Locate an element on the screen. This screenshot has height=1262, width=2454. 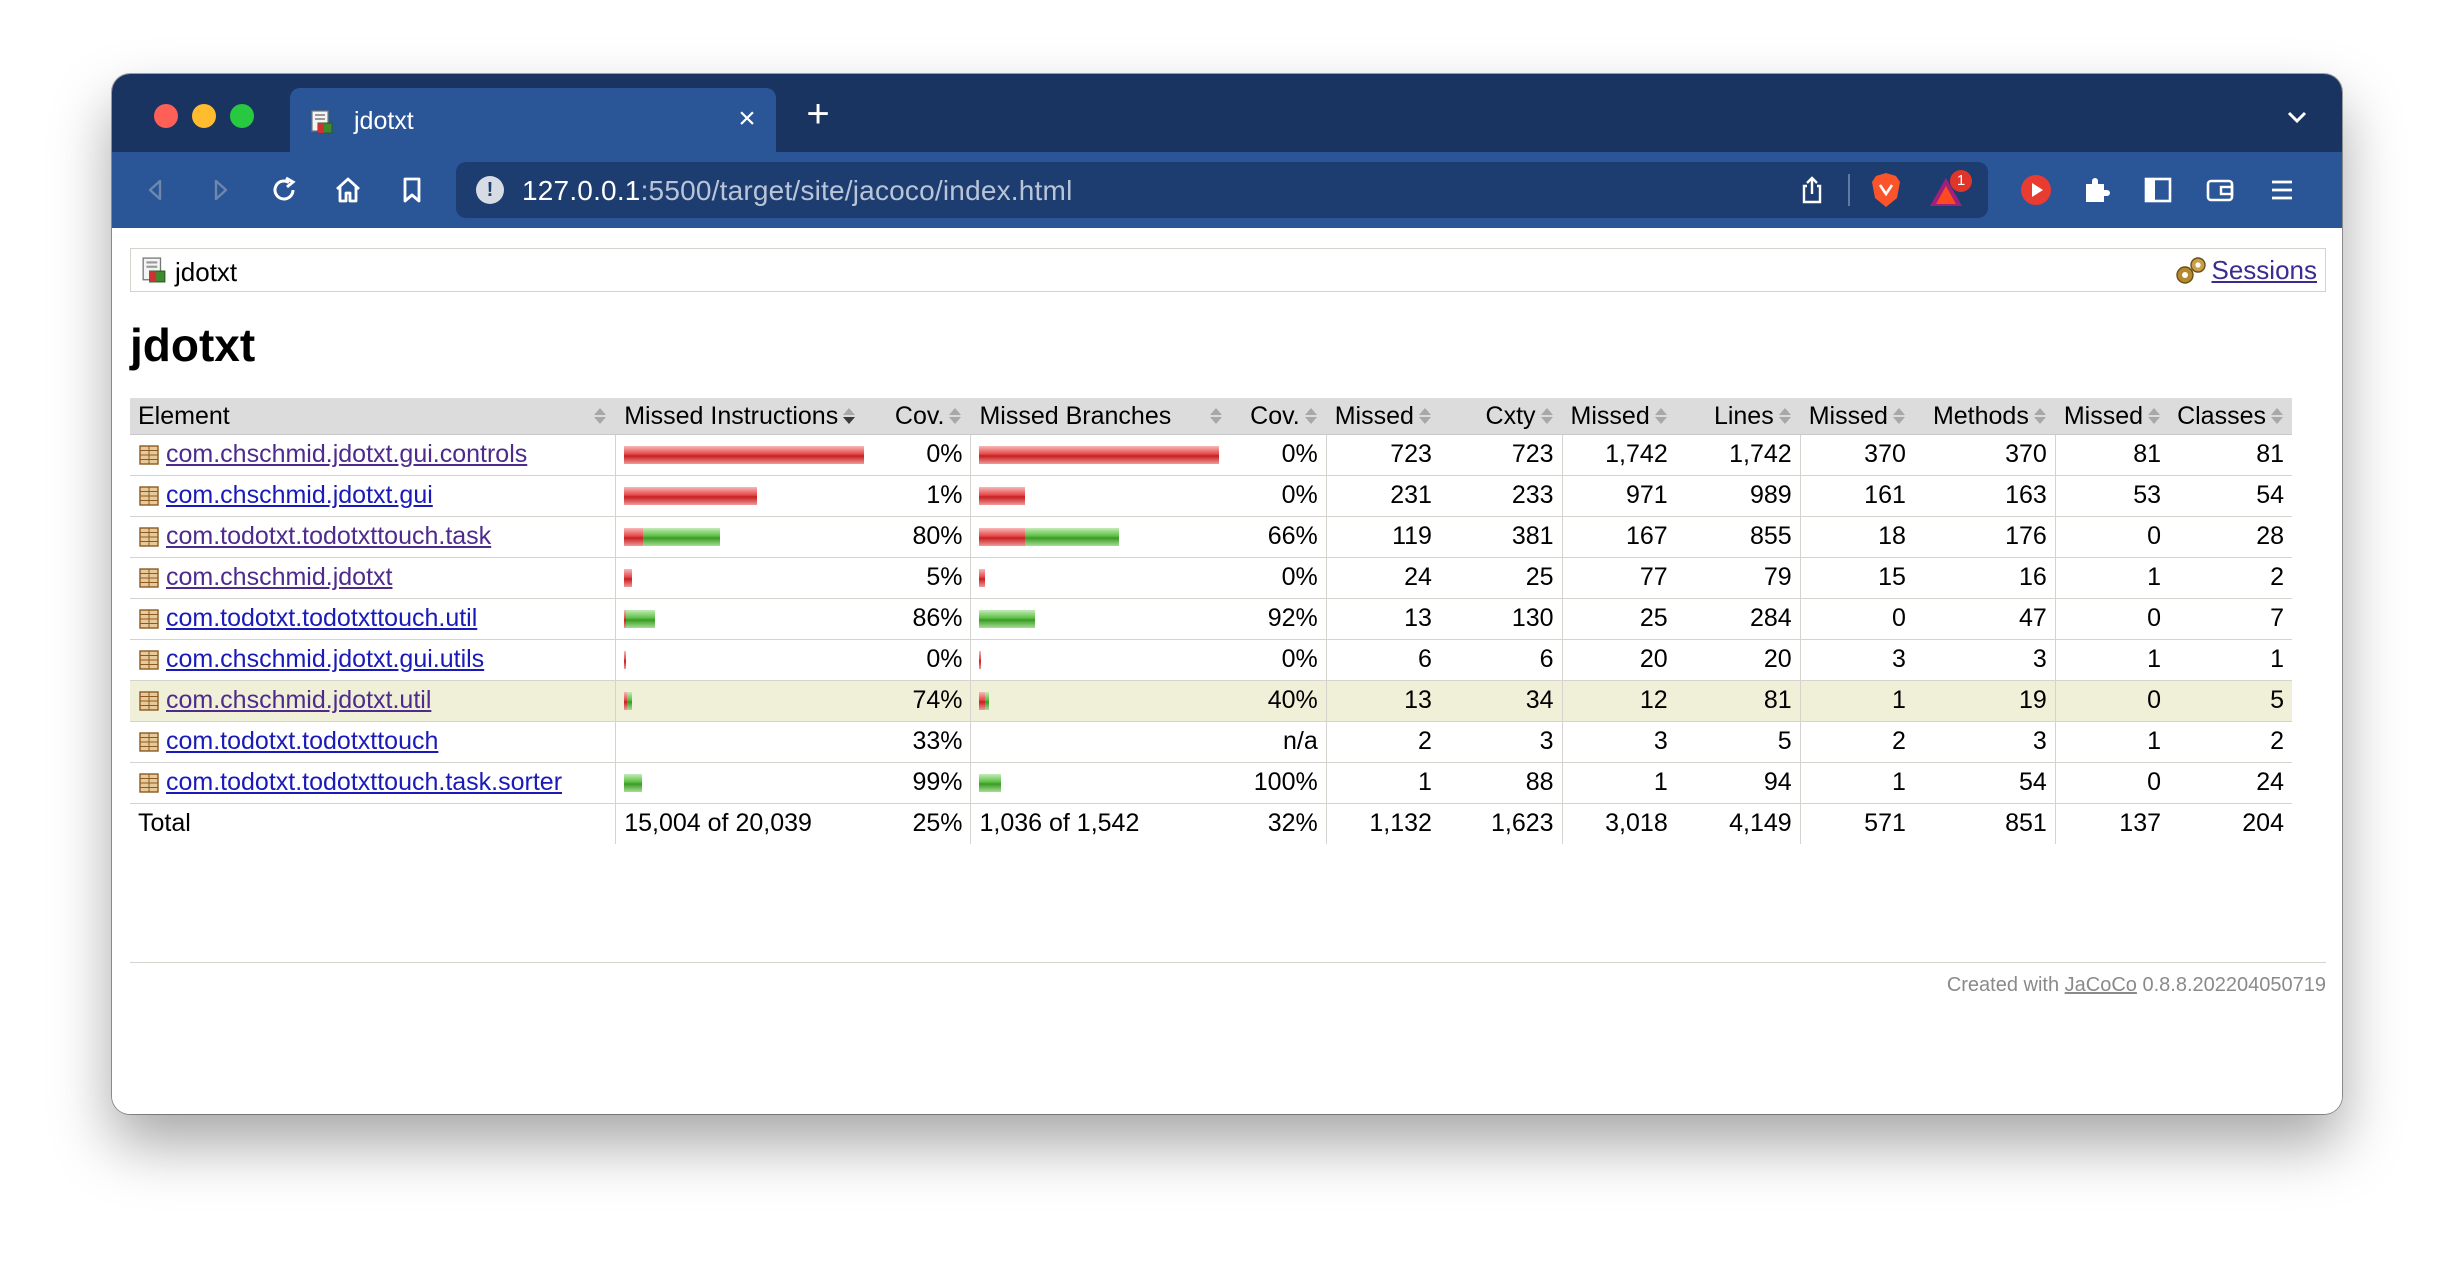
reload-button is located at coordinates (284, 190).